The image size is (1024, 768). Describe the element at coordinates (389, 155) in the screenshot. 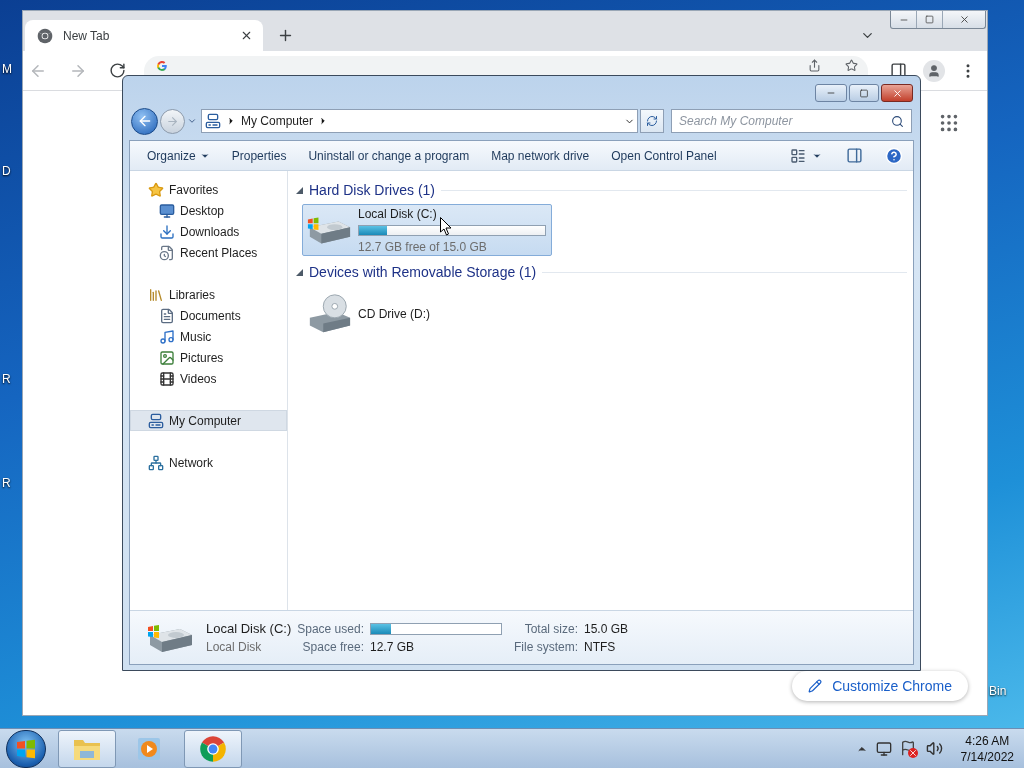

I see `command-button: Uninstall or change a program` at that location.